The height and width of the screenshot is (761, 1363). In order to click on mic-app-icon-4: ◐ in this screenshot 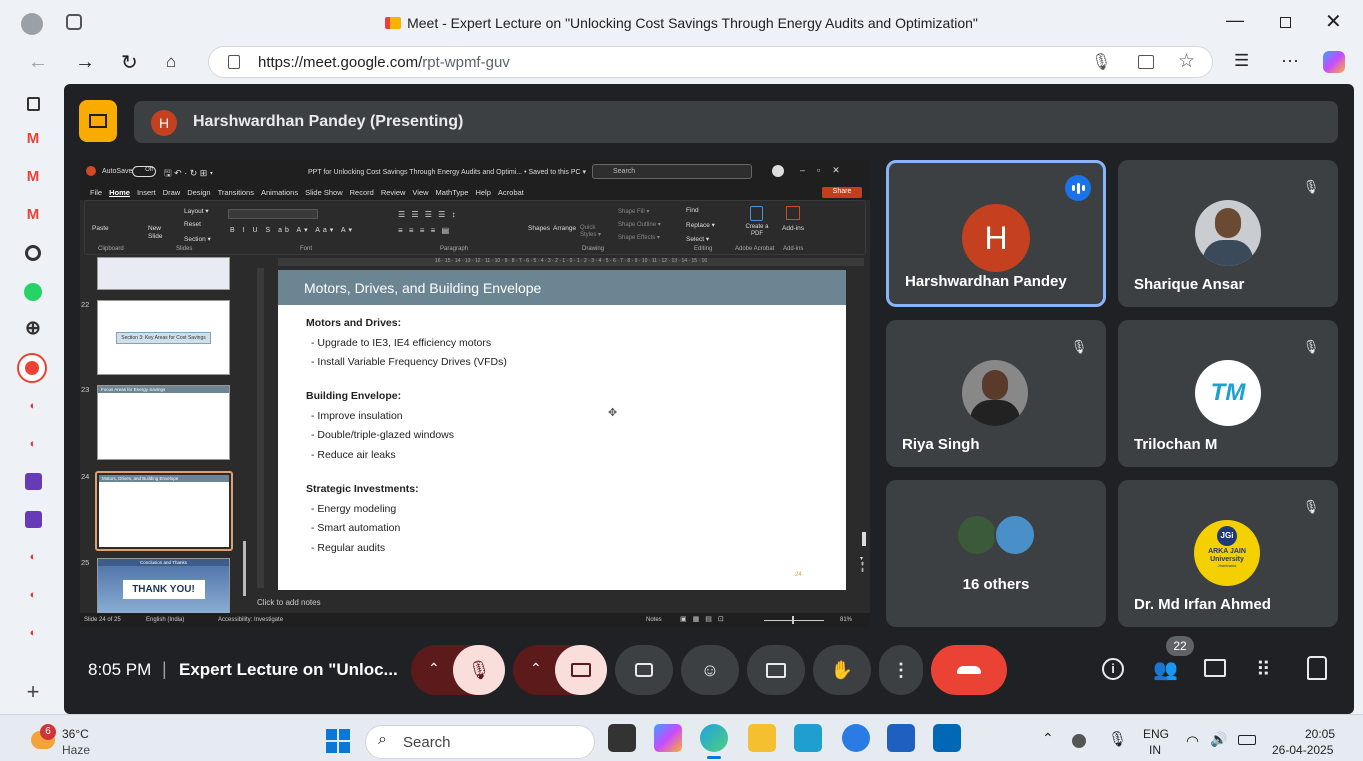, I will do `click(33, 595)`.